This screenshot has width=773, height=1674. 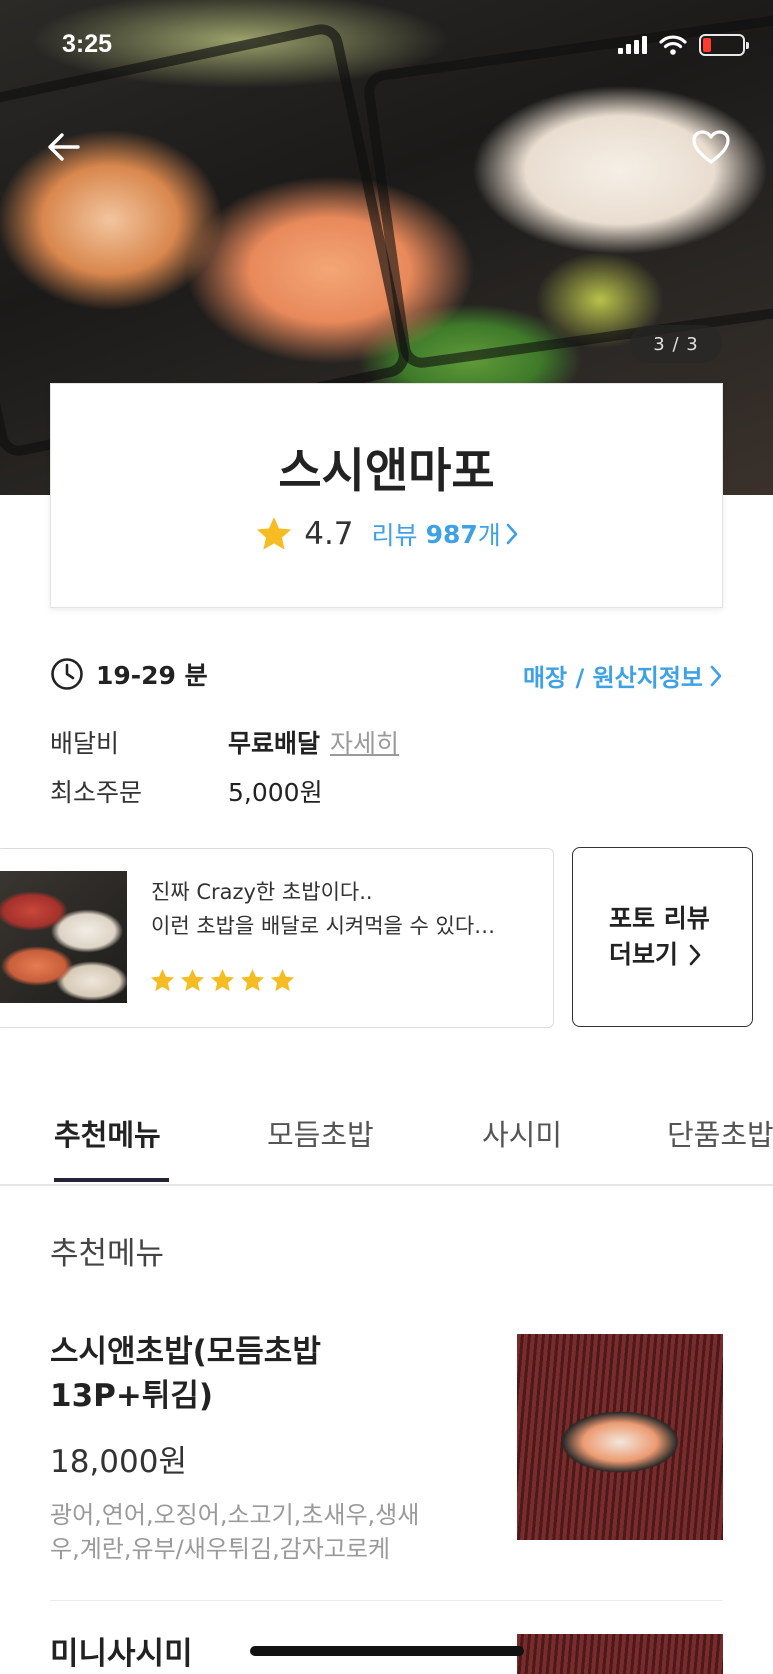 I want to click on review-unit: 개, so click(x=489, y=535).